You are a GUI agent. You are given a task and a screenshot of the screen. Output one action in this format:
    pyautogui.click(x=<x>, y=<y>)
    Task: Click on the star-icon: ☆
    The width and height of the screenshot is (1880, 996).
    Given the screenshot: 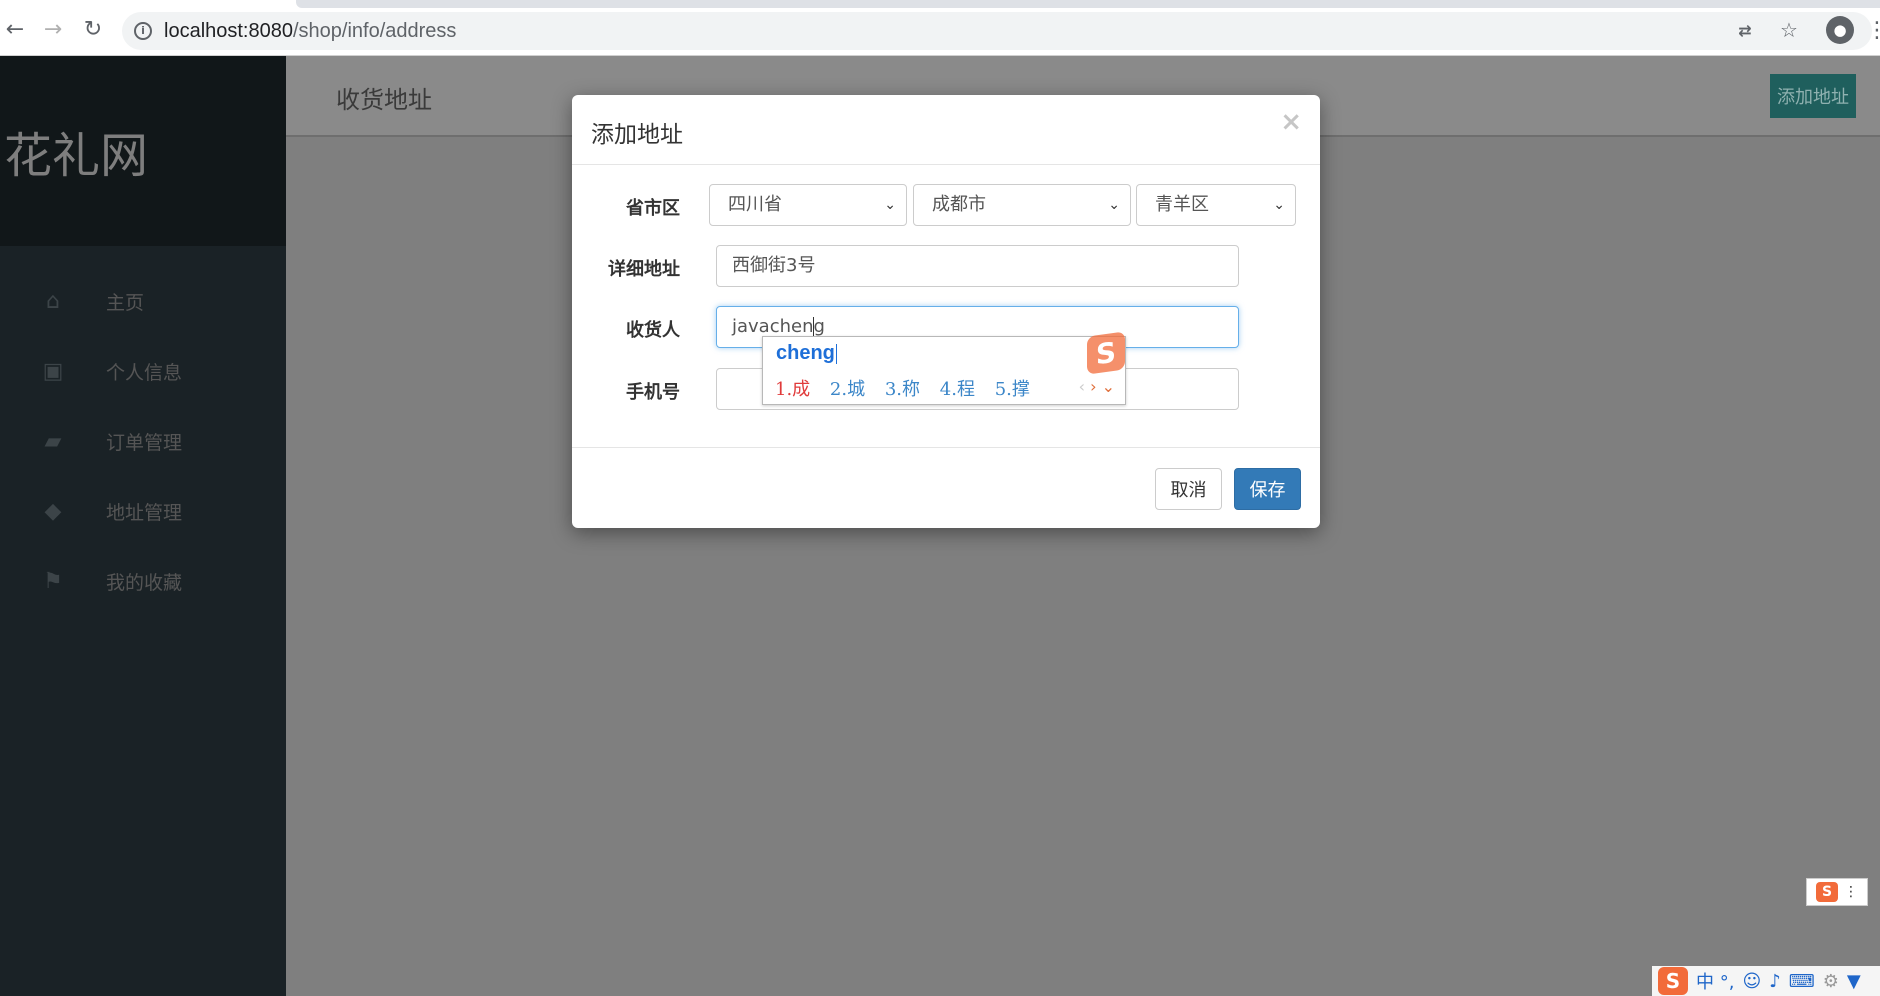 What is the action you would take?
    pyautogui.click(x=1789, y=30)
    